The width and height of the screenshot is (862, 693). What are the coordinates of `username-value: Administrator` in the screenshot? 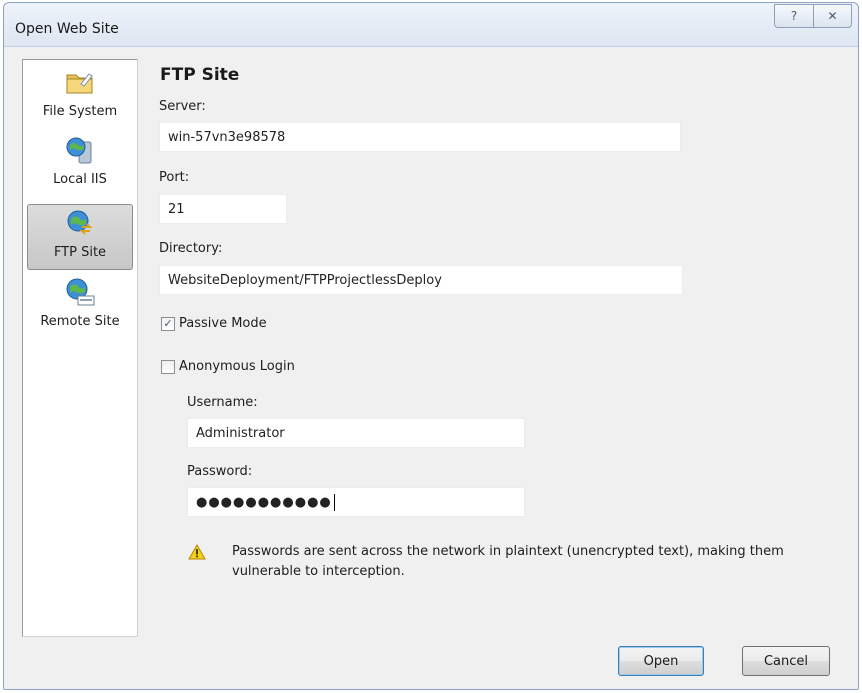 It's located at (240, 433).